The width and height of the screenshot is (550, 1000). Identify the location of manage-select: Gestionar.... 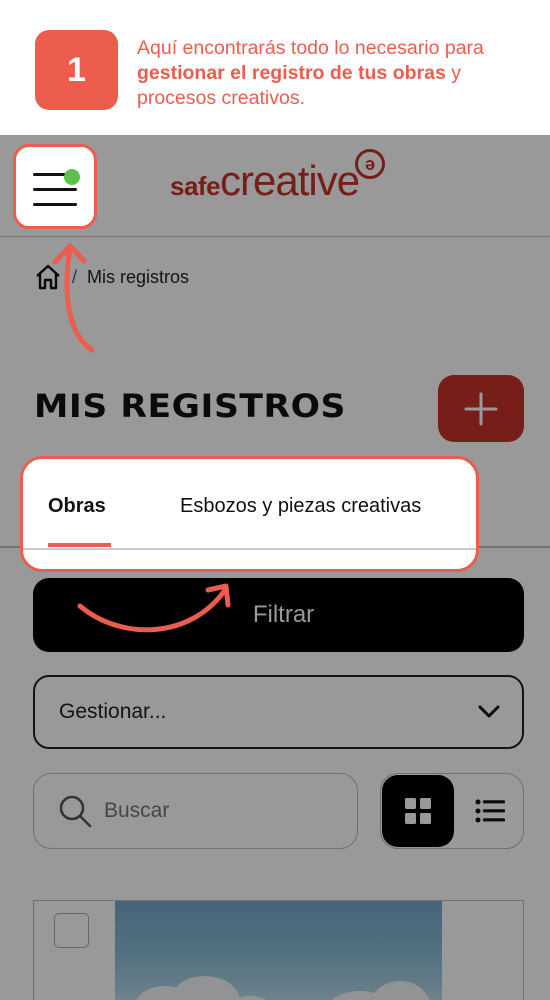
(278, 712).